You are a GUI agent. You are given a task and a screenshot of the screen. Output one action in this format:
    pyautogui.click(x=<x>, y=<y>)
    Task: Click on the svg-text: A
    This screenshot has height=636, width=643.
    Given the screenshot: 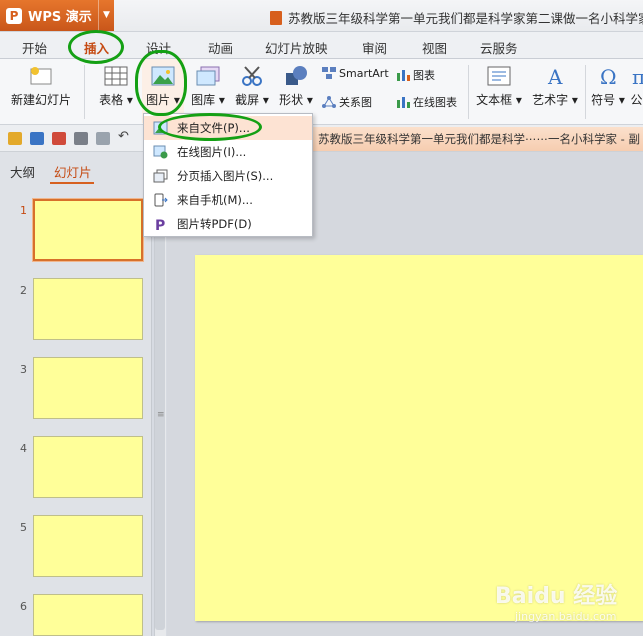 What is the action you would take?
    pyautogui.click(x=555, y=76)
    